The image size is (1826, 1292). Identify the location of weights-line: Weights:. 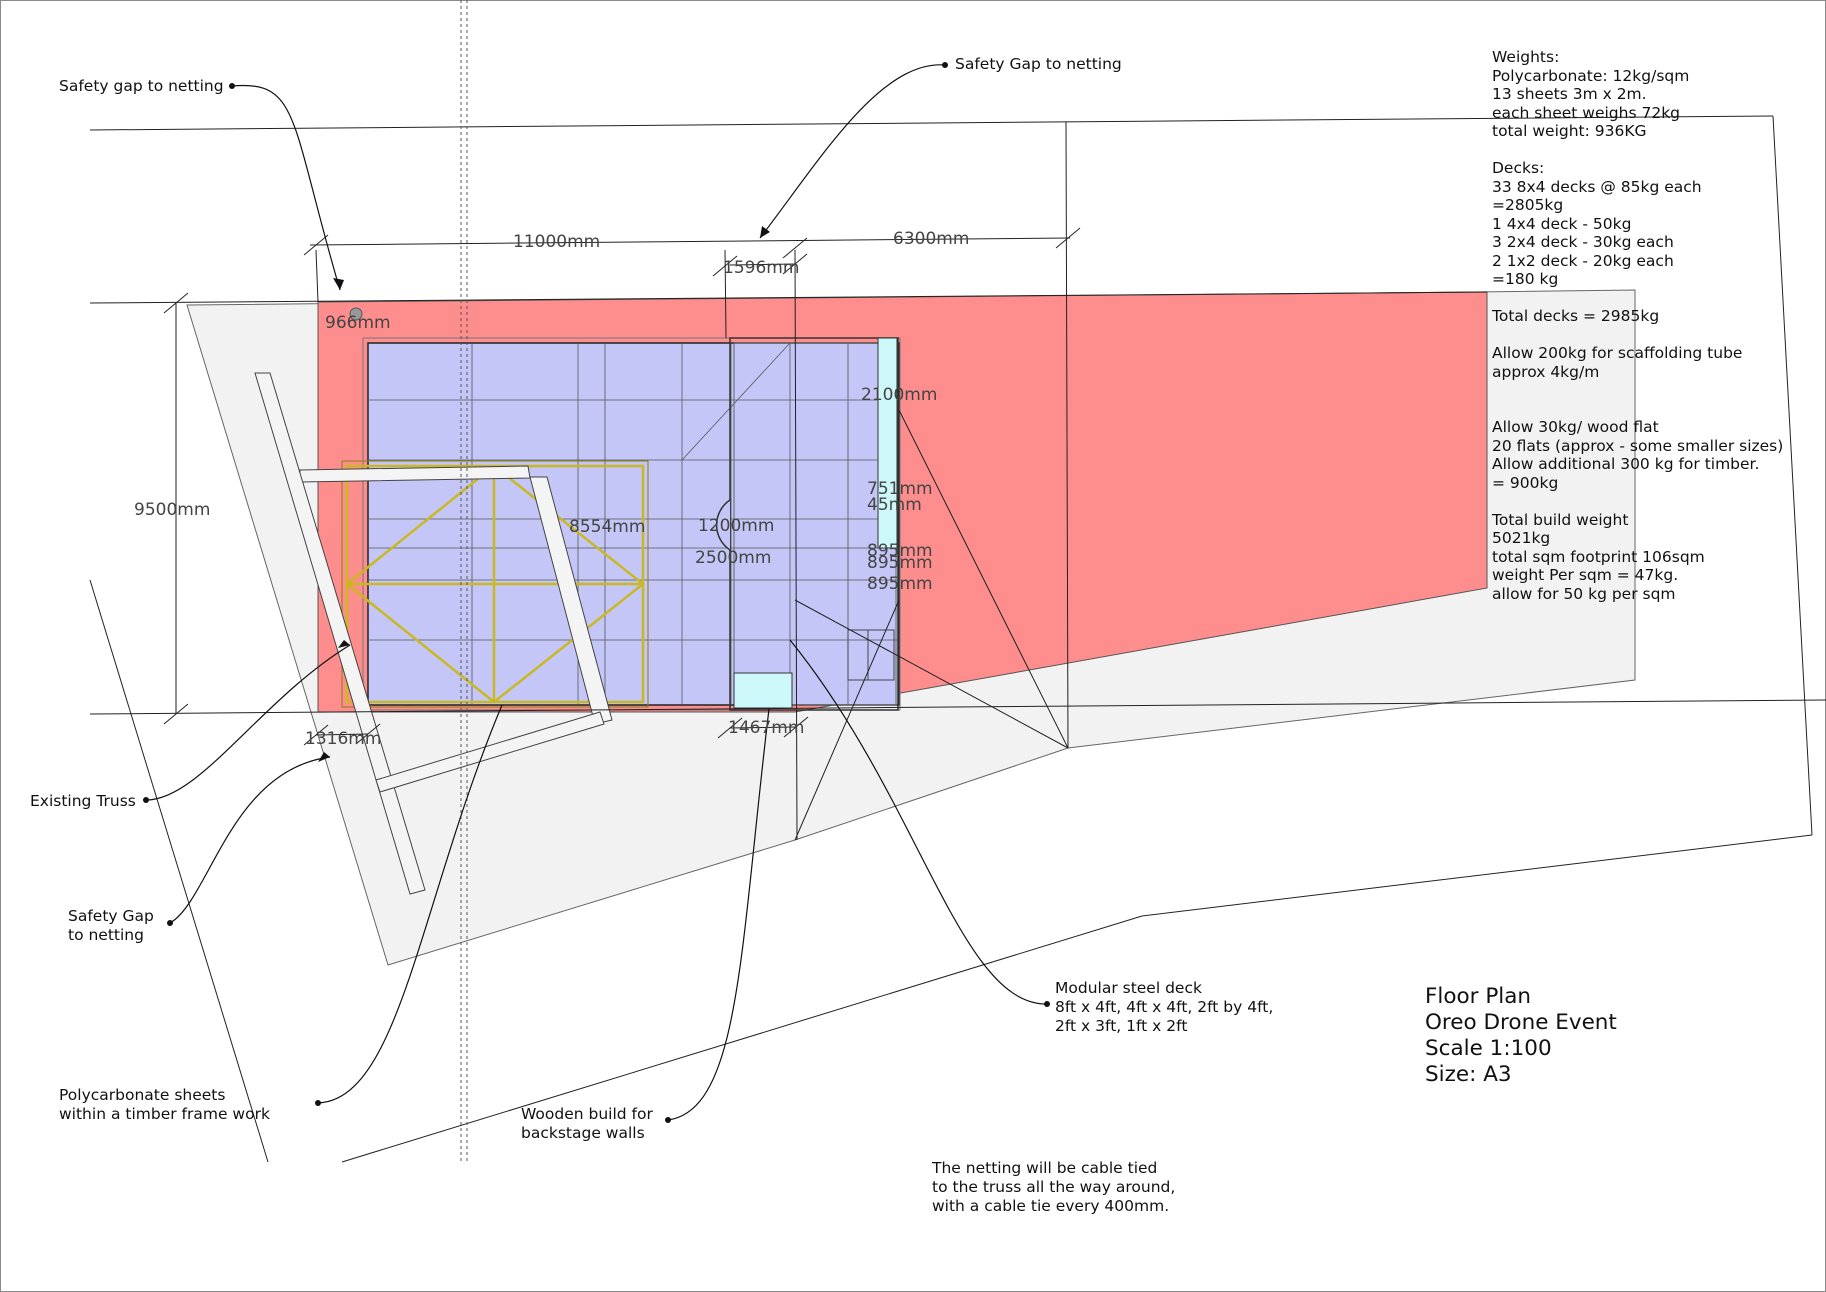
(1526, 57).